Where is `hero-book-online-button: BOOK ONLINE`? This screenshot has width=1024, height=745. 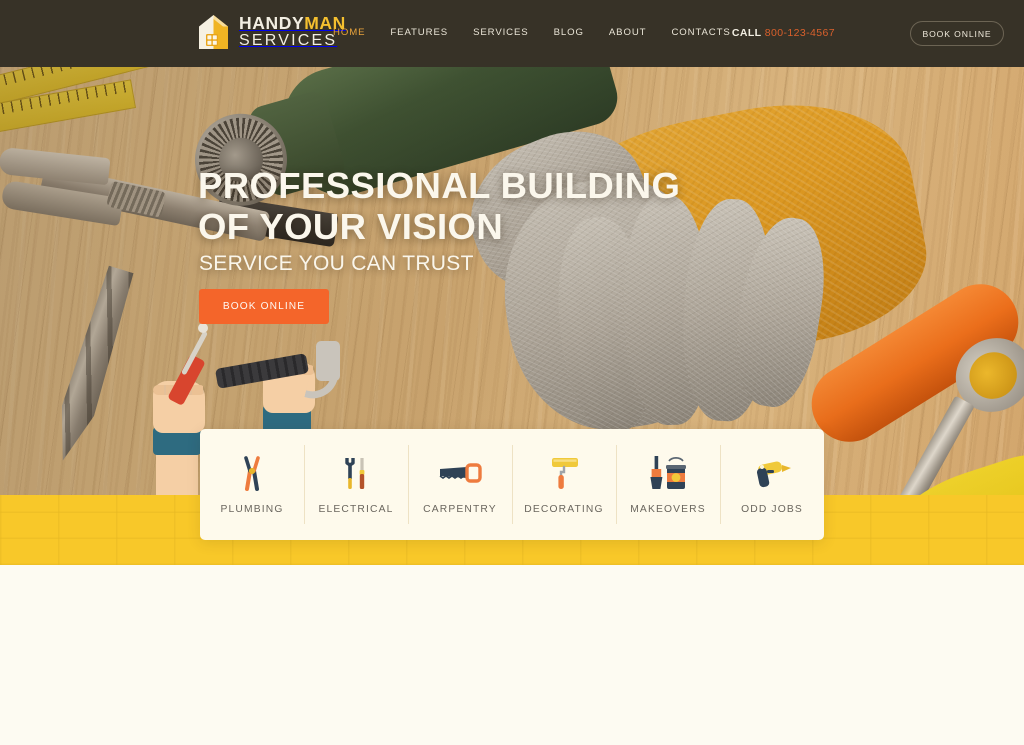 hero-book-online-button: BOOK ONLINE is located at coordinates (264, 306).